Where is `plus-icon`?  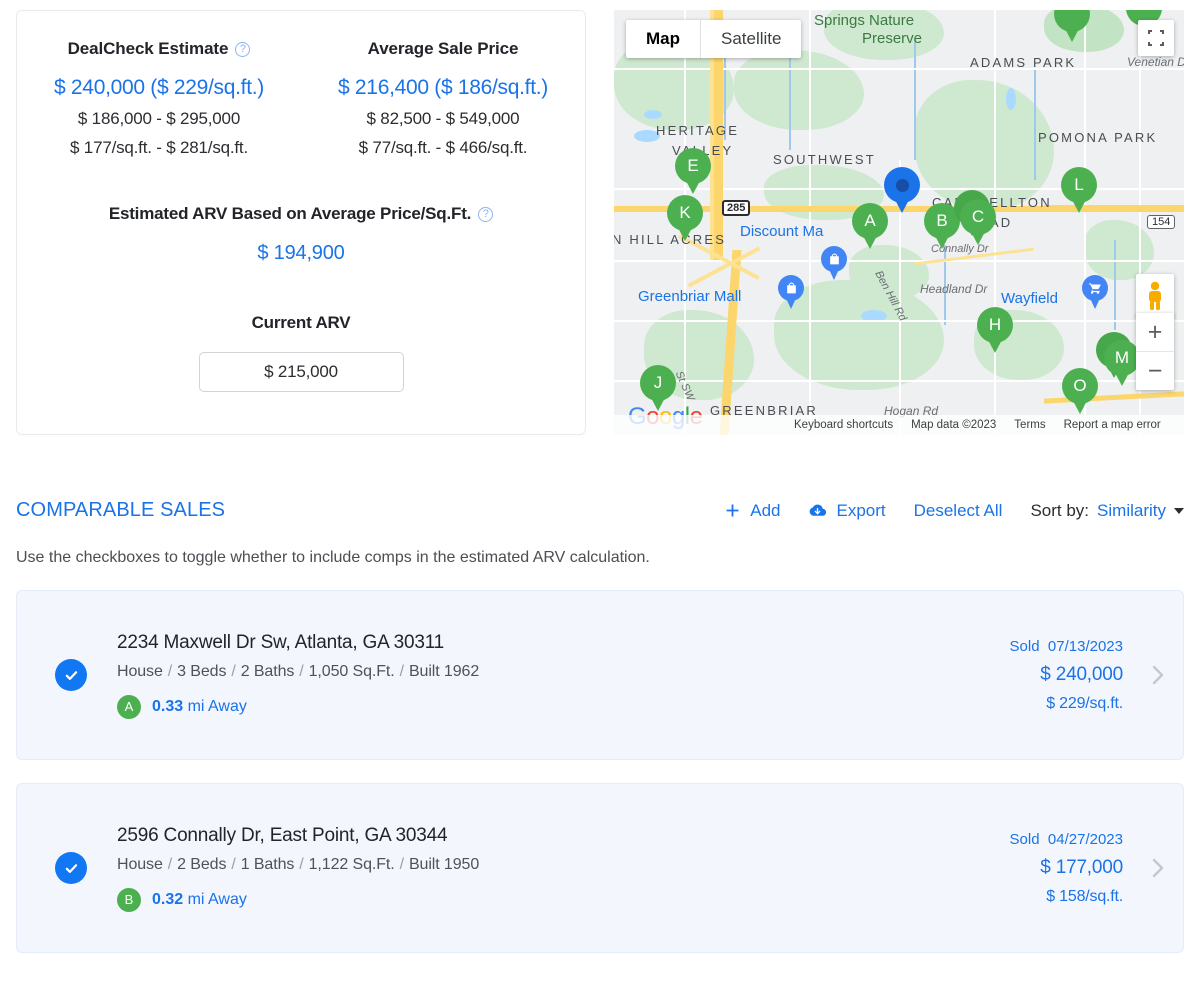
plus-icon is located at coordinates (732, 510).